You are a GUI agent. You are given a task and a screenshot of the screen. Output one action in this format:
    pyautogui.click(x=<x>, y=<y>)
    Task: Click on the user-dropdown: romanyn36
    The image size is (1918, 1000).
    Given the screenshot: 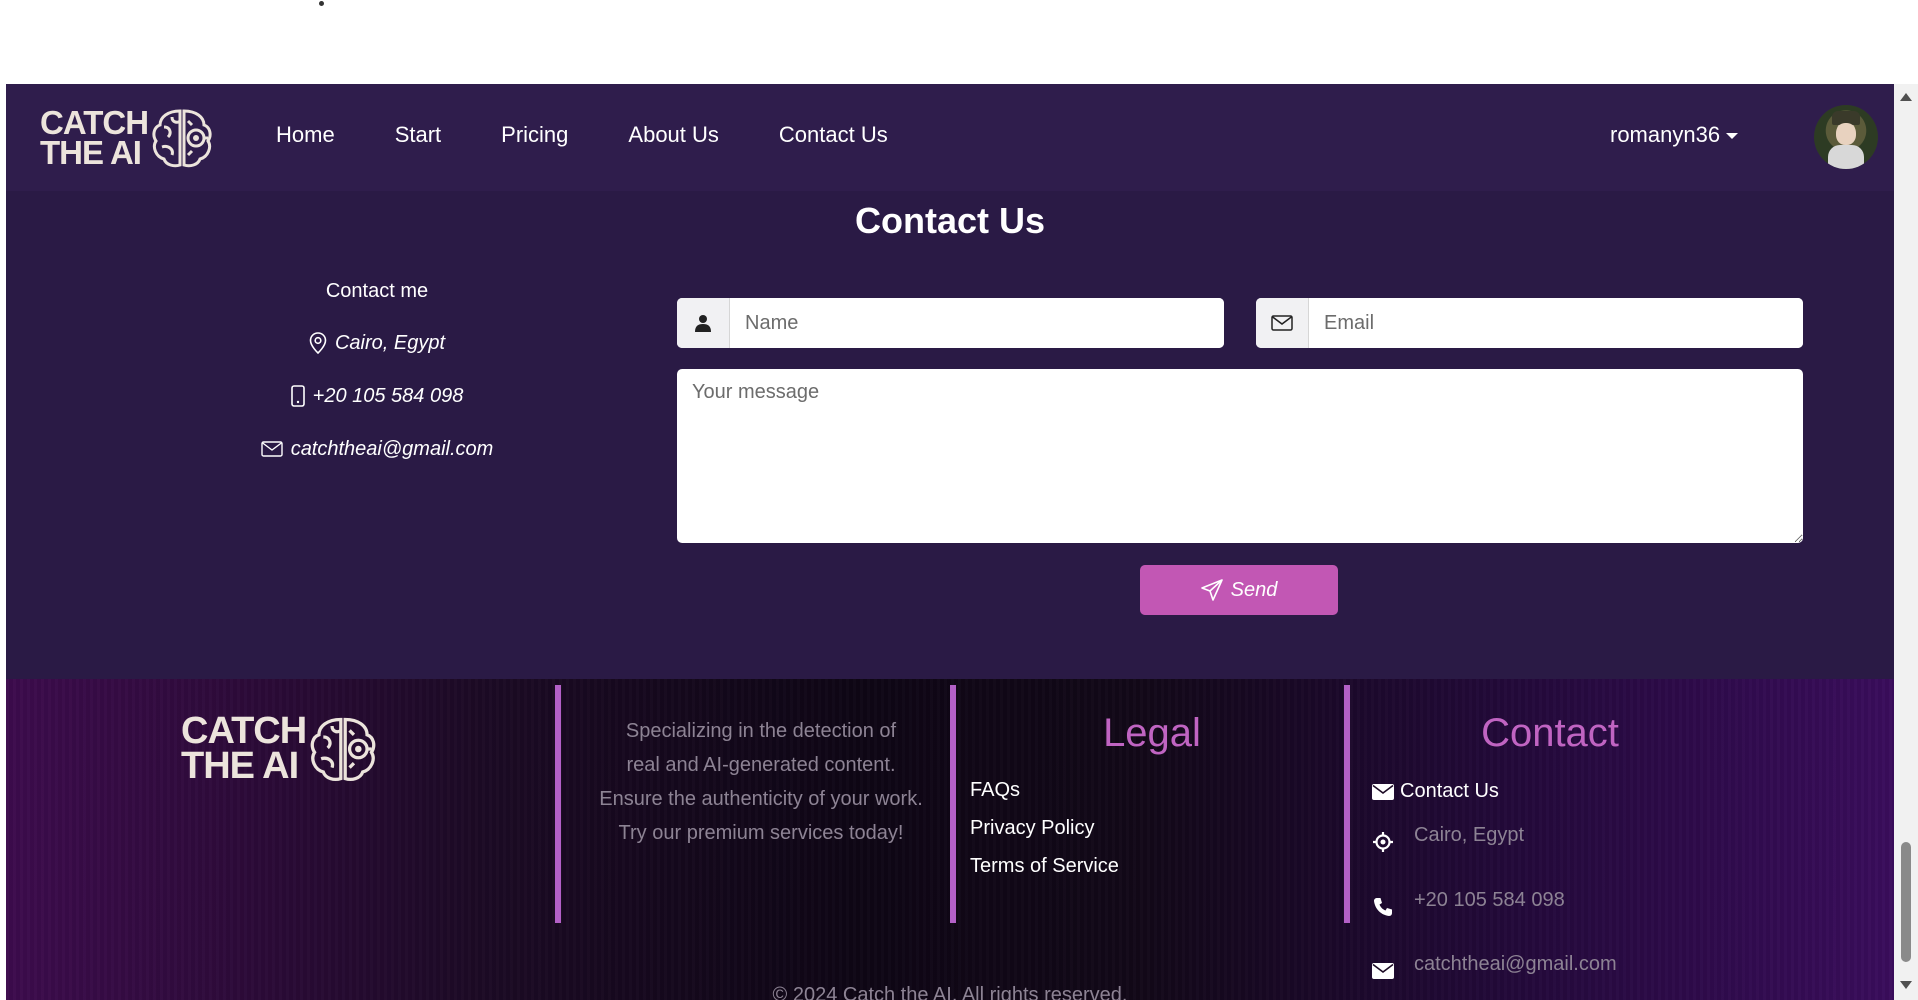 What is the action you would take?
    pyautogui.click(x=1674, y=135)
    